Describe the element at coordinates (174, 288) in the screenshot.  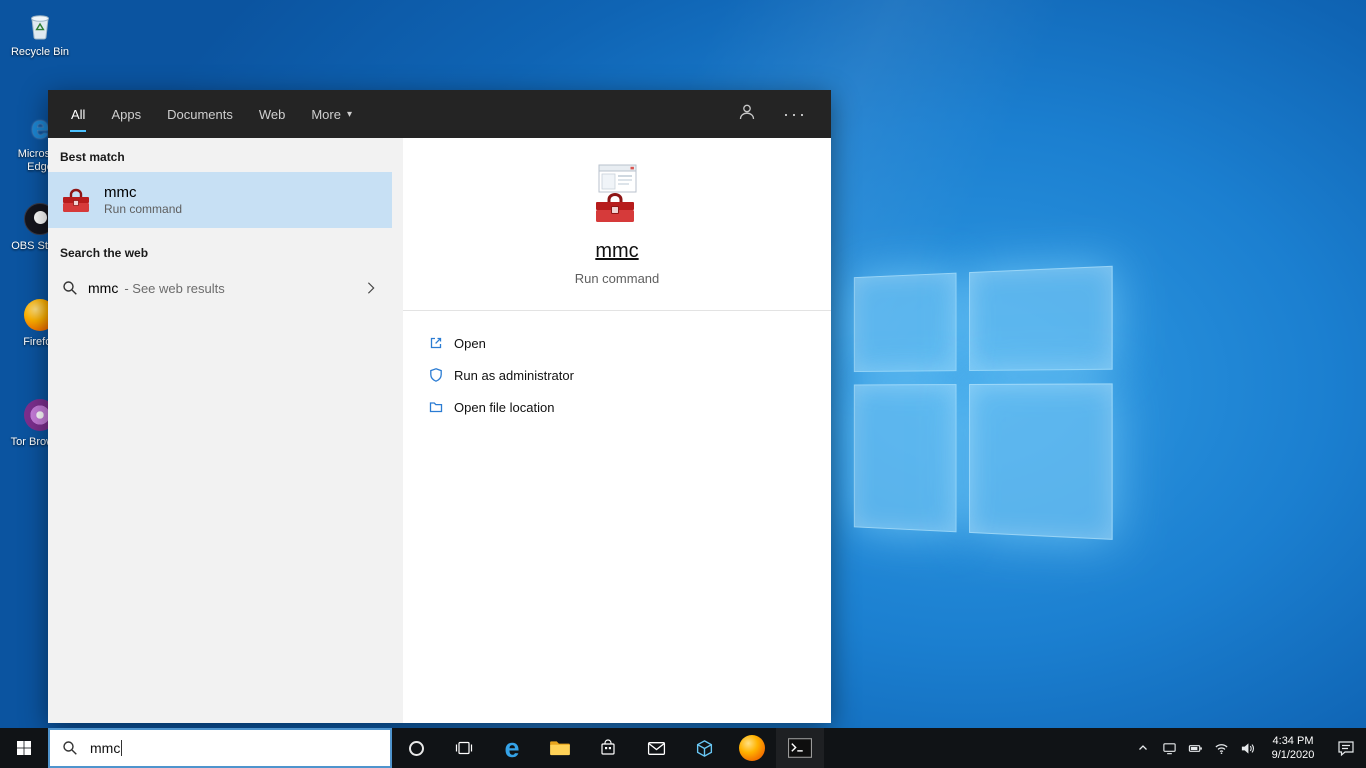
I see `web-note: - See web results` at that location.